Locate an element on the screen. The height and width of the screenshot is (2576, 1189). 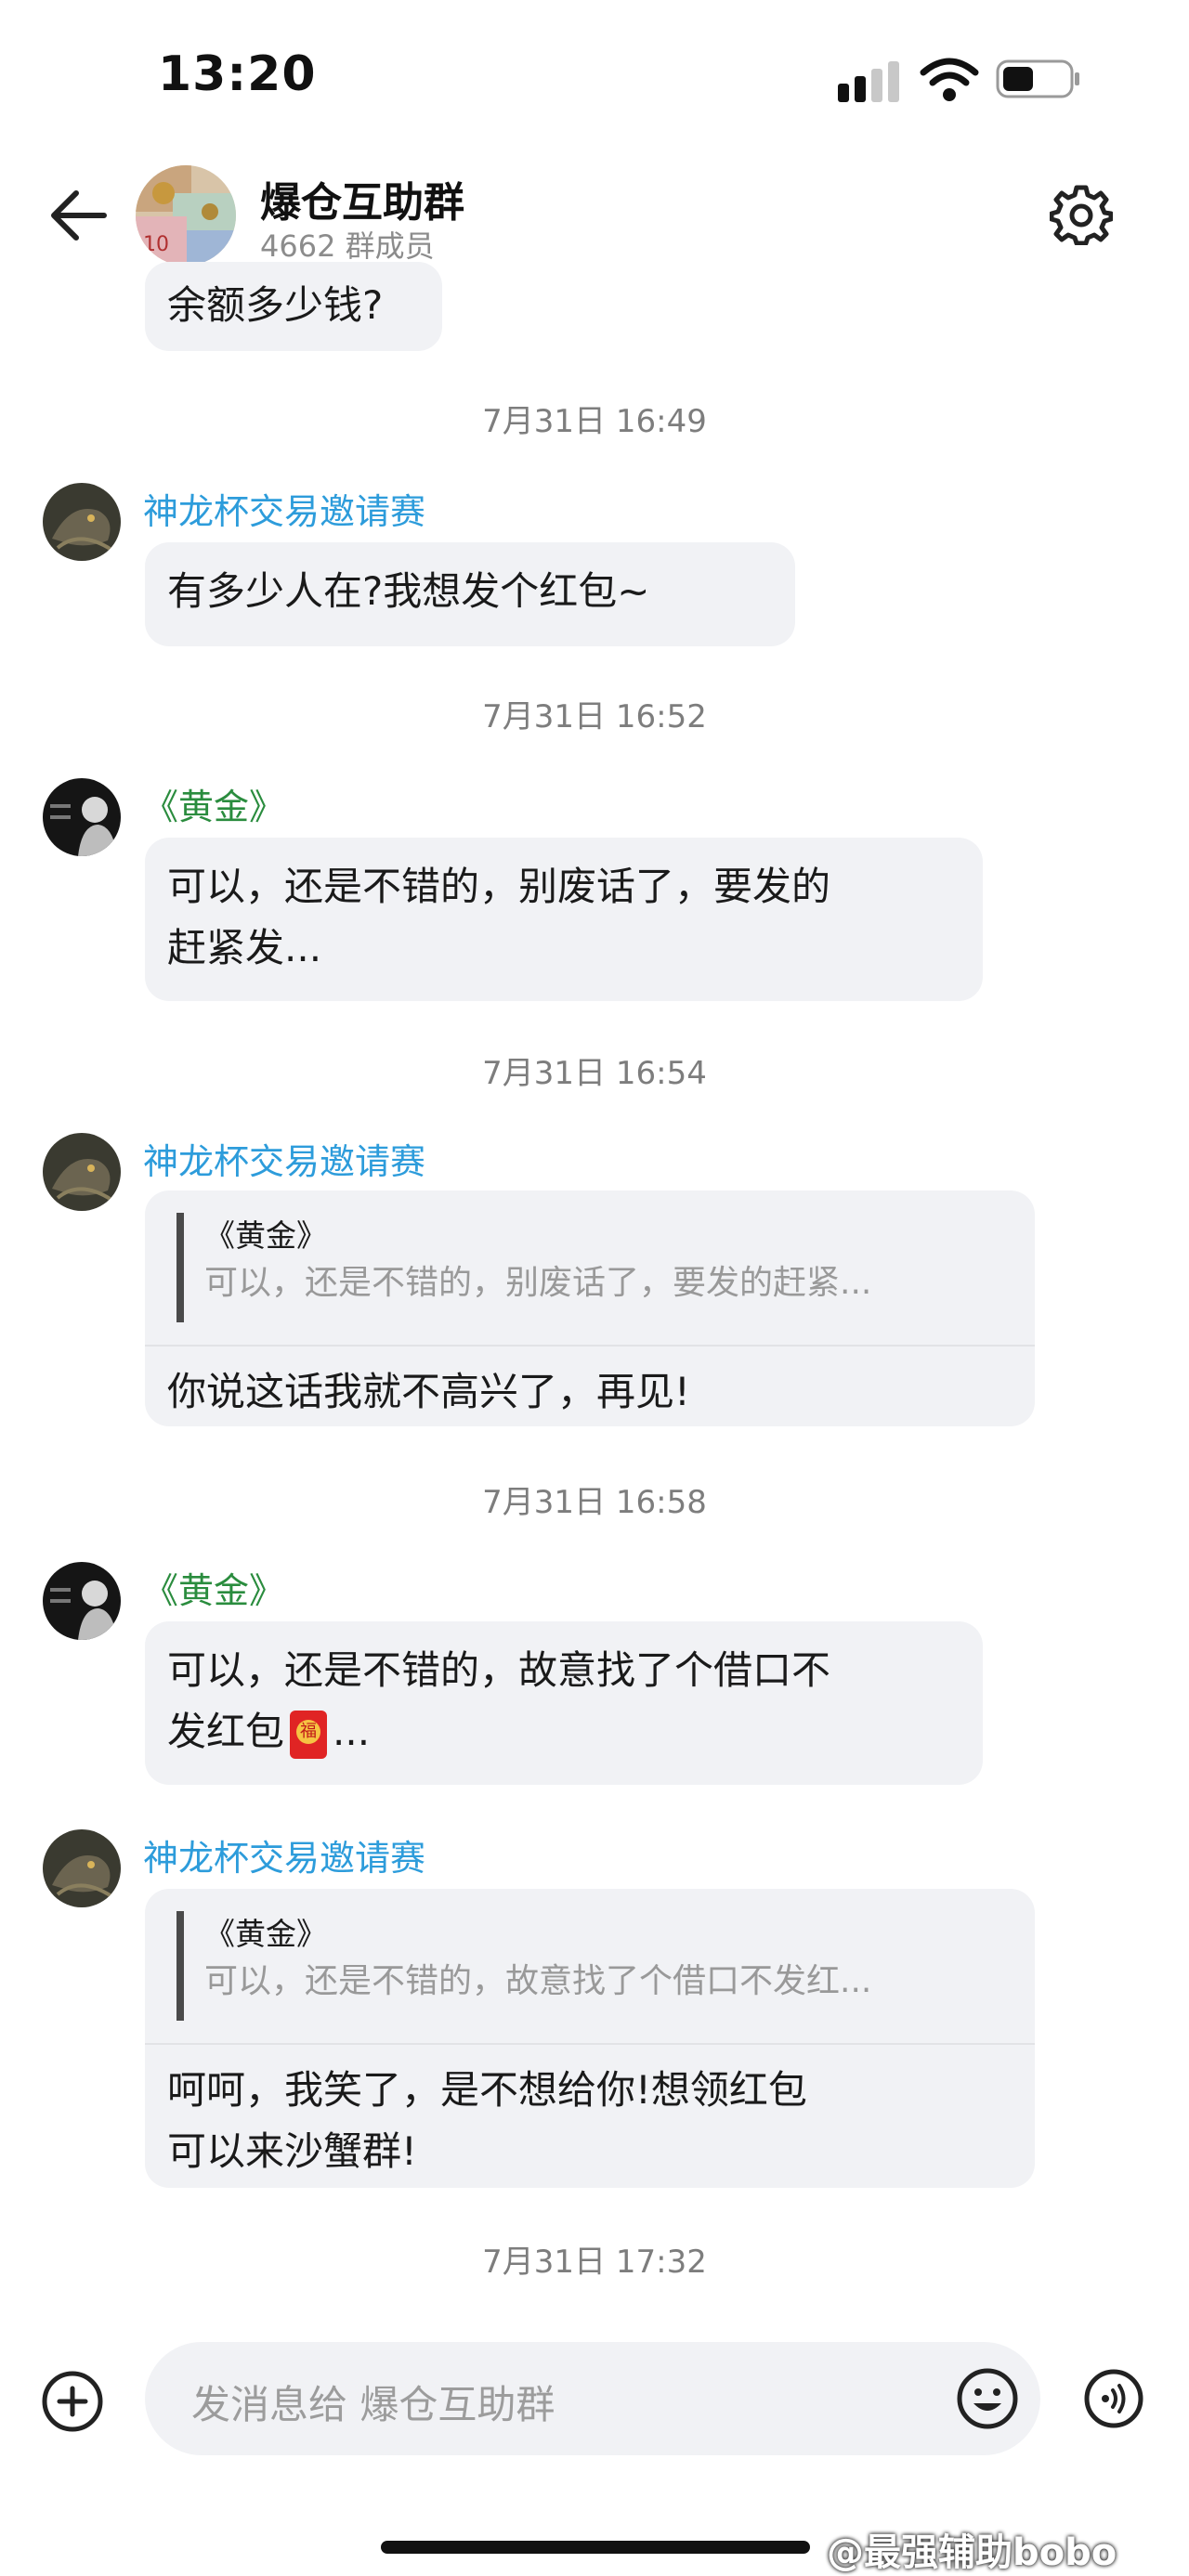
group-avatar: 10 is located at coordinates (186, 215).